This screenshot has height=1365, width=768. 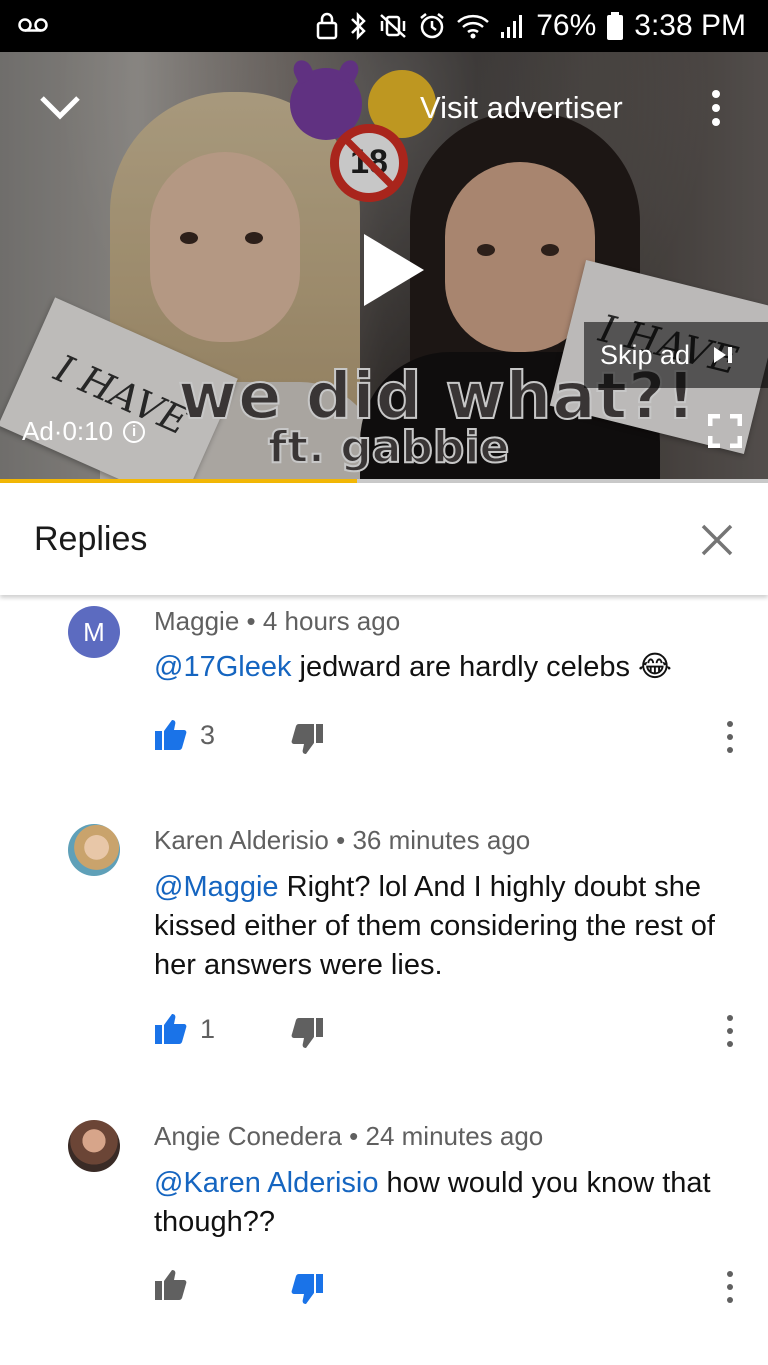 What do you see at coordinates (358, 26) in the screenshot?
I see `bluetooth-icon` at bounding box center [358, 26].